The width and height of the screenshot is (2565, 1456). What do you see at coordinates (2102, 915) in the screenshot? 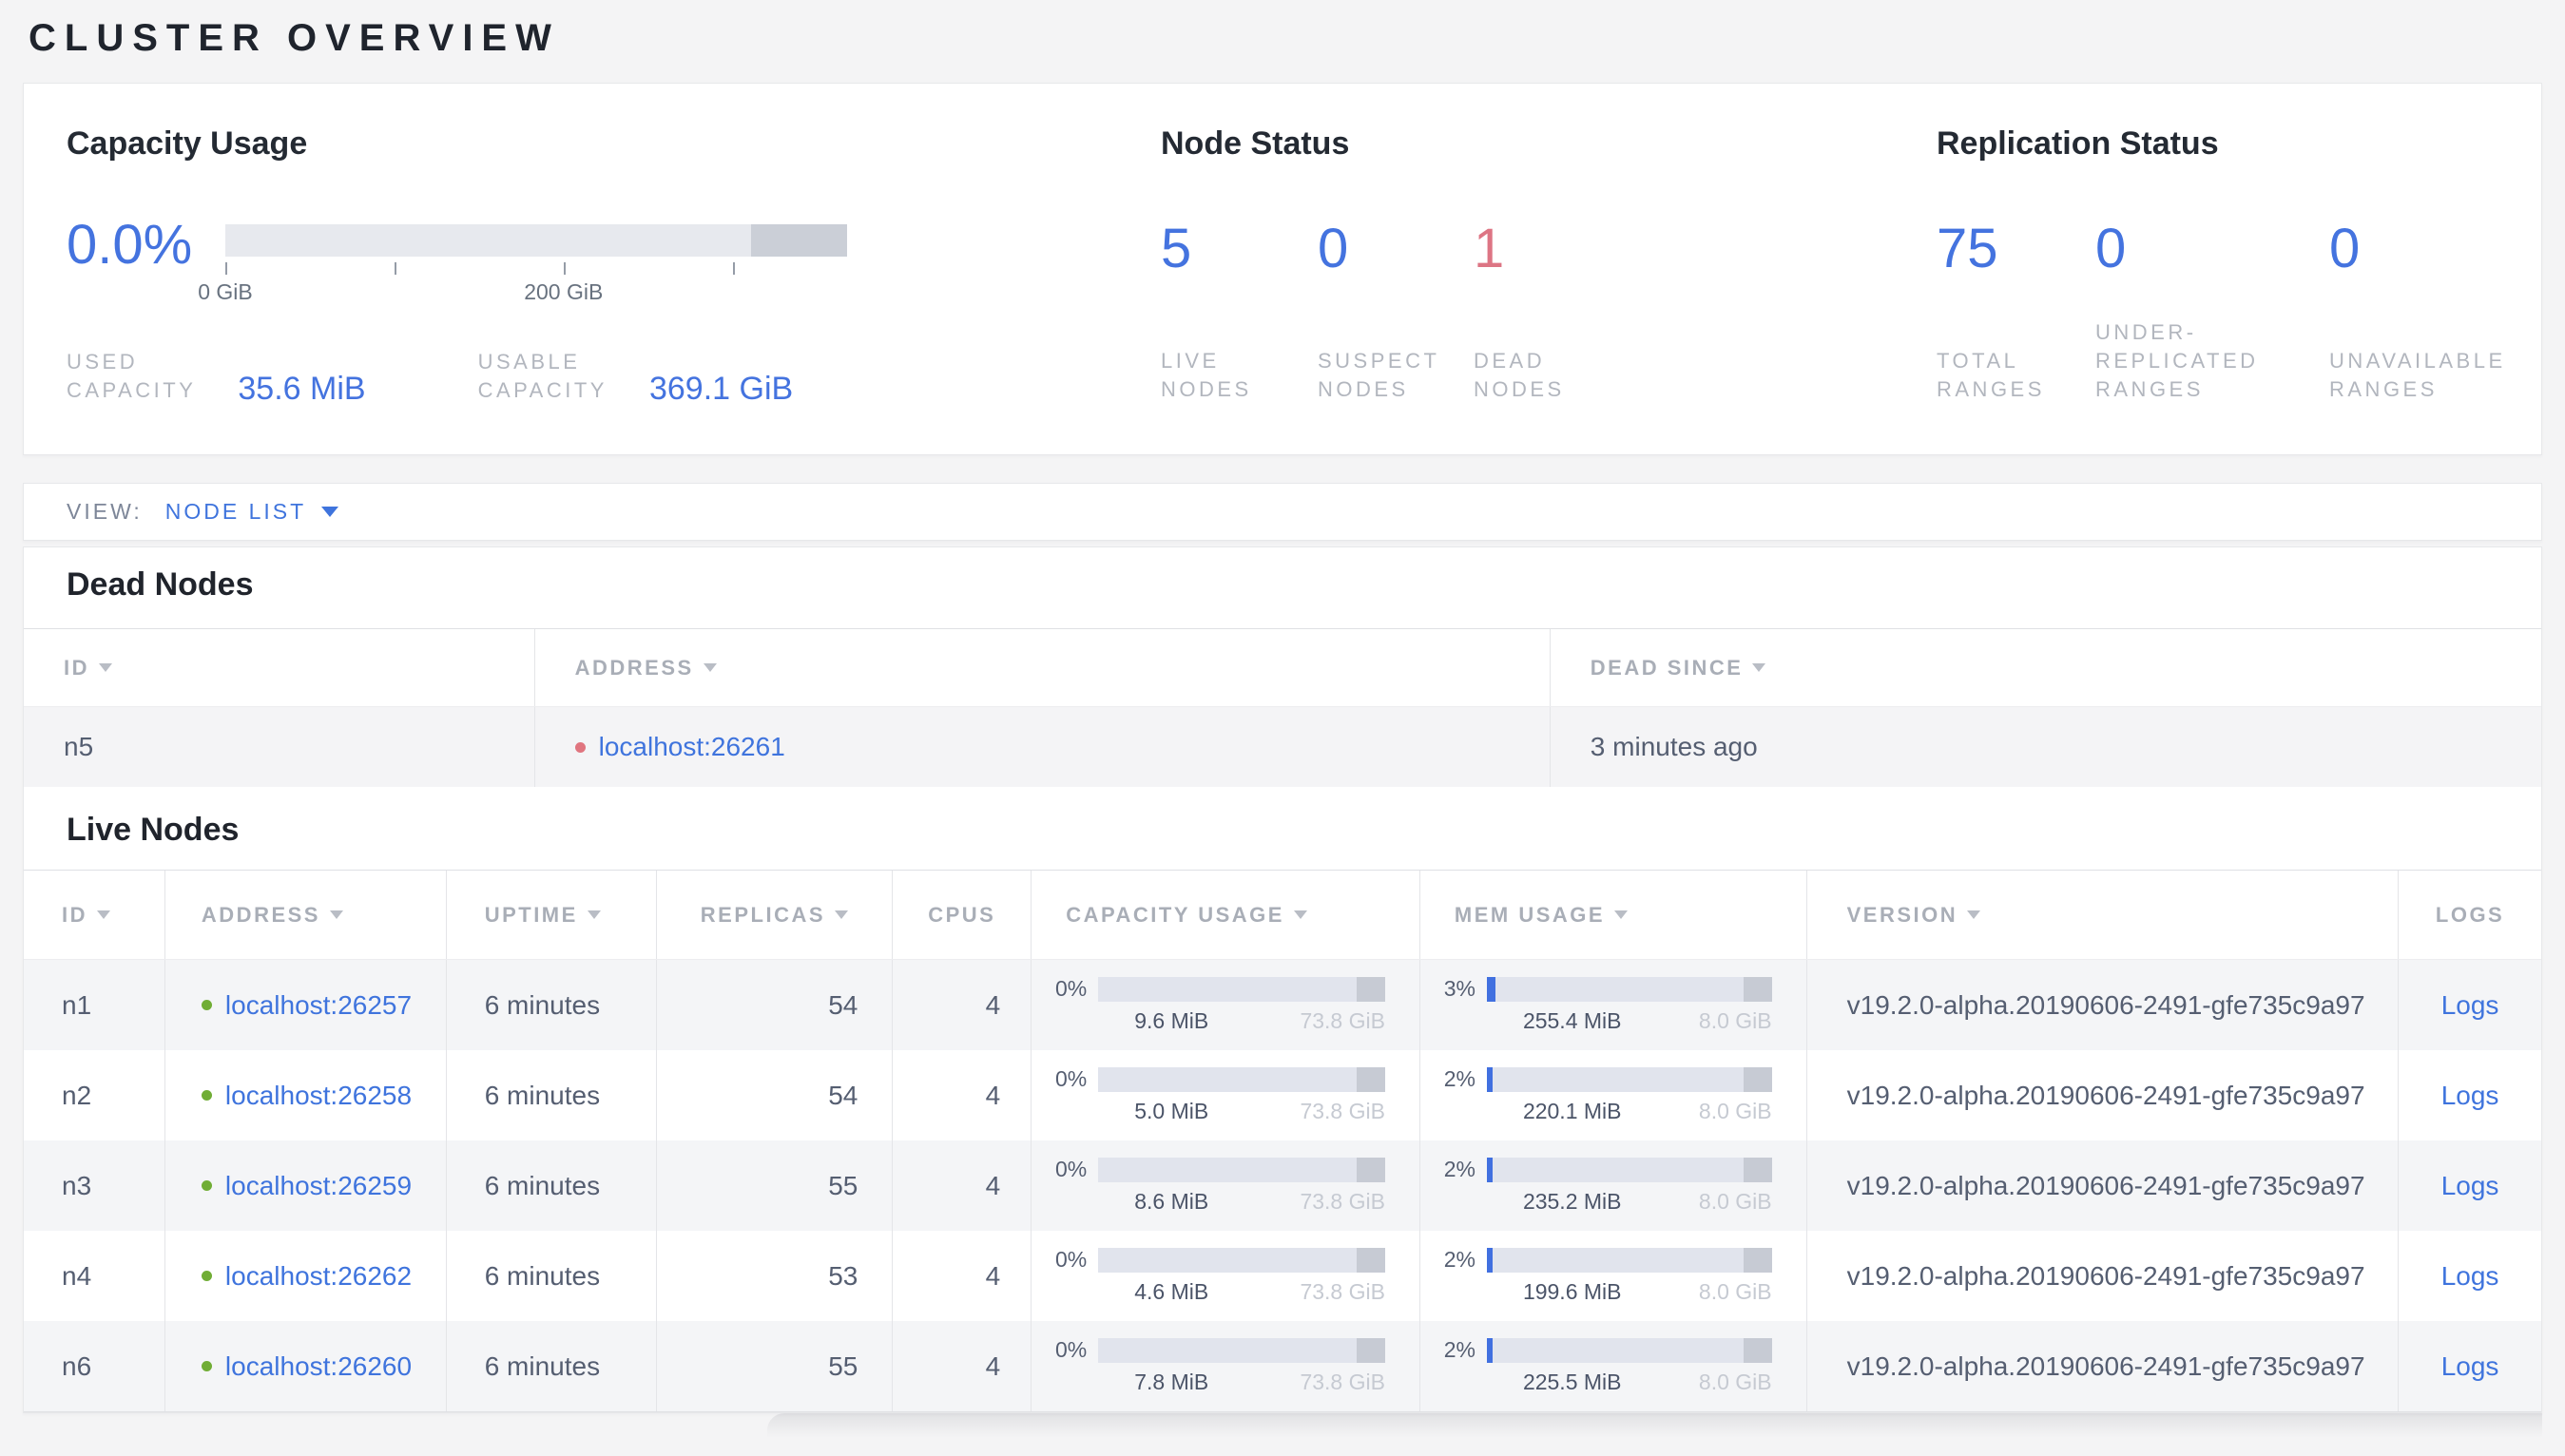
I see `column-header-version: VERSION` at bounding box center [2102, 915].